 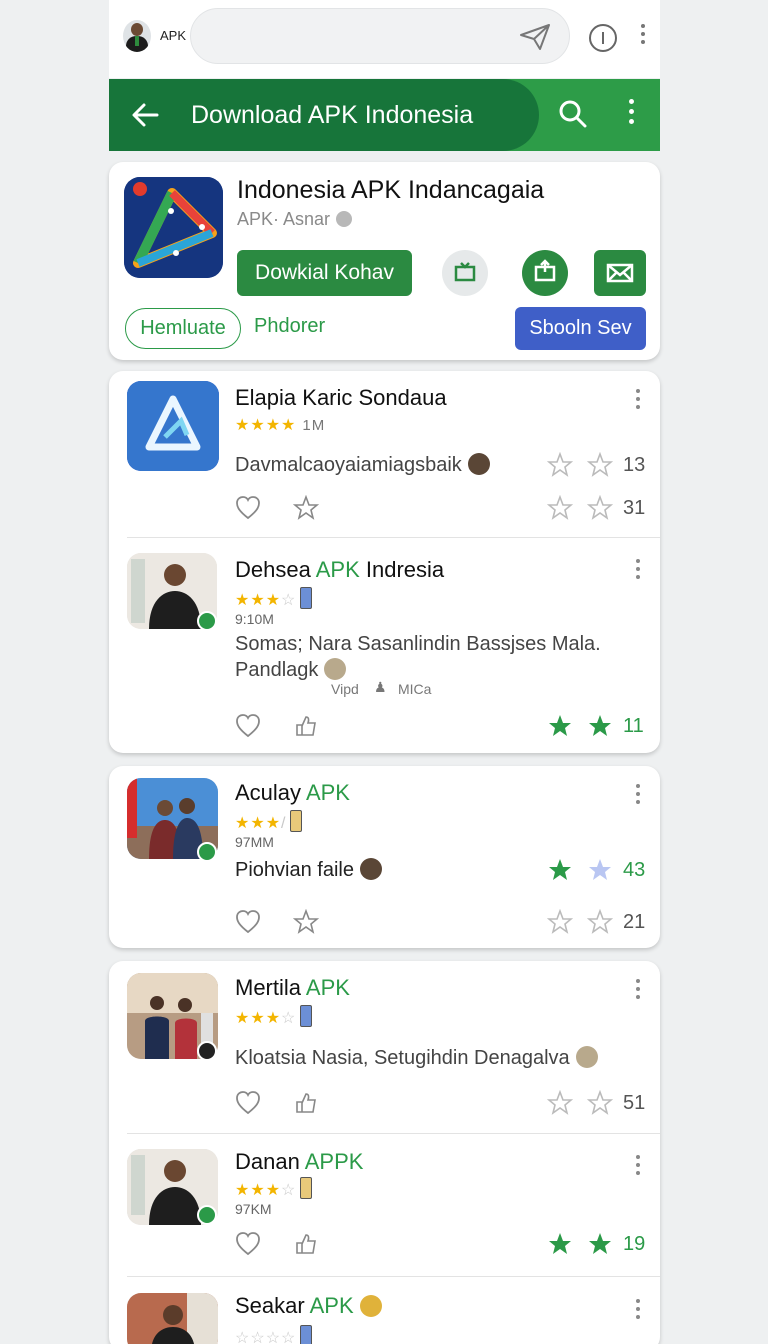 I want to click on verified-icon, so click(x=344, y=219).